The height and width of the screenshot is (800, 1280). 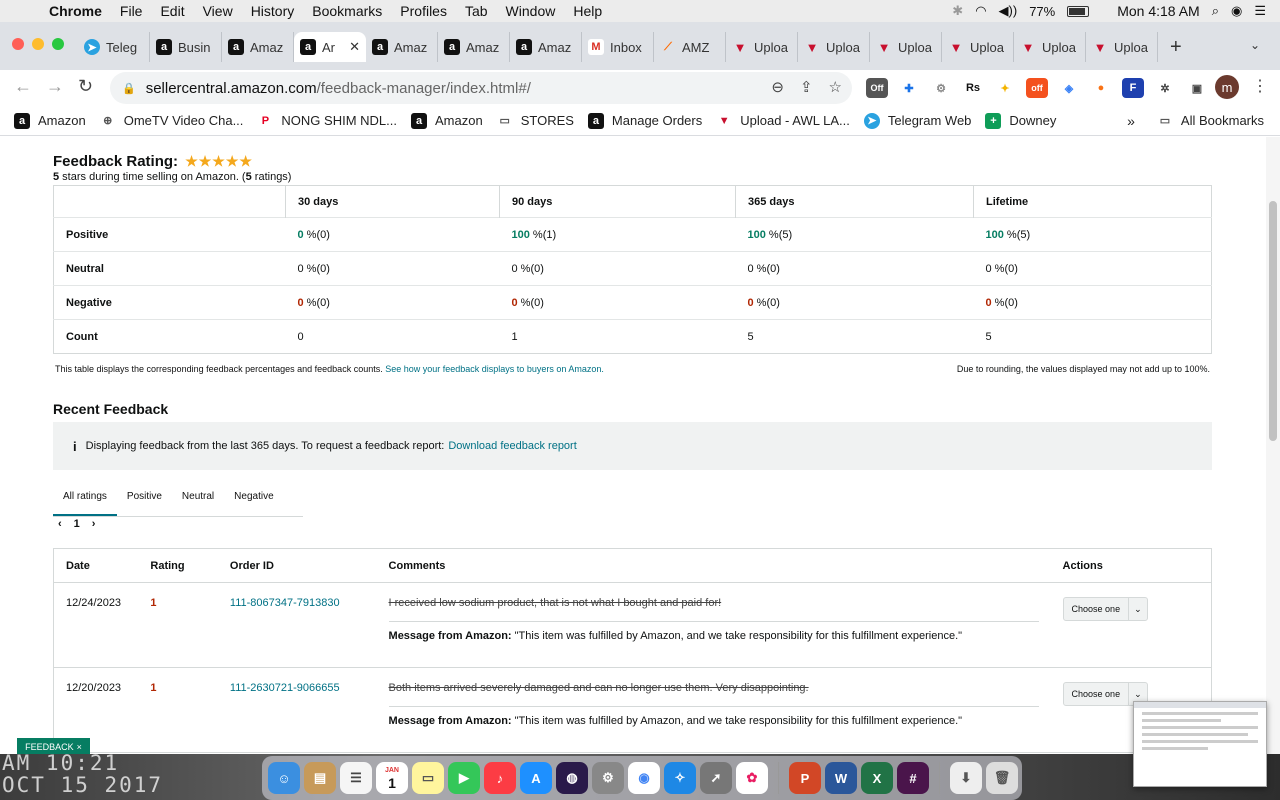 I want to click on ext-off-icon: Off, so click(x=877, y=88).